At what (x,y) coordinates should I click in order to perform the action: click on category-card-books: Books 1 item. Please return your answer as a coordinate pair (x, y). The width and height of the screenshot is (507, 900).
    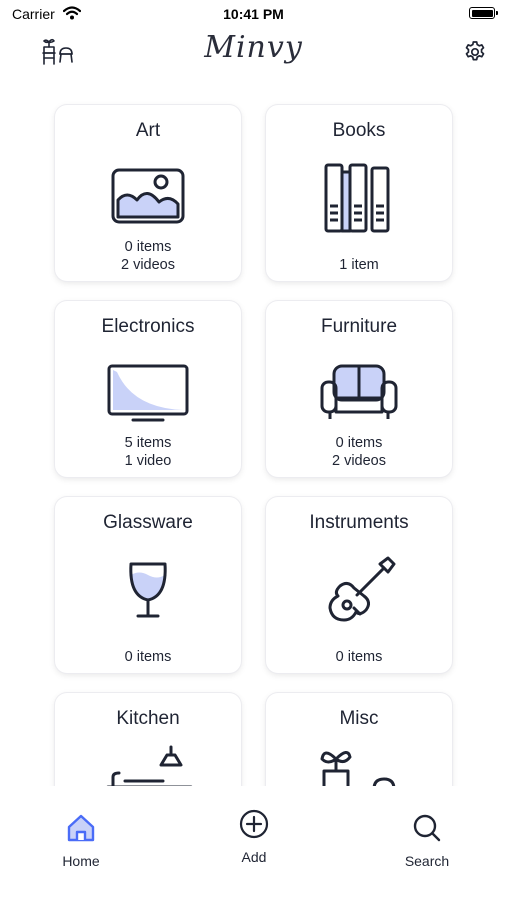
    Looking at the image, I should click on (359, 193).